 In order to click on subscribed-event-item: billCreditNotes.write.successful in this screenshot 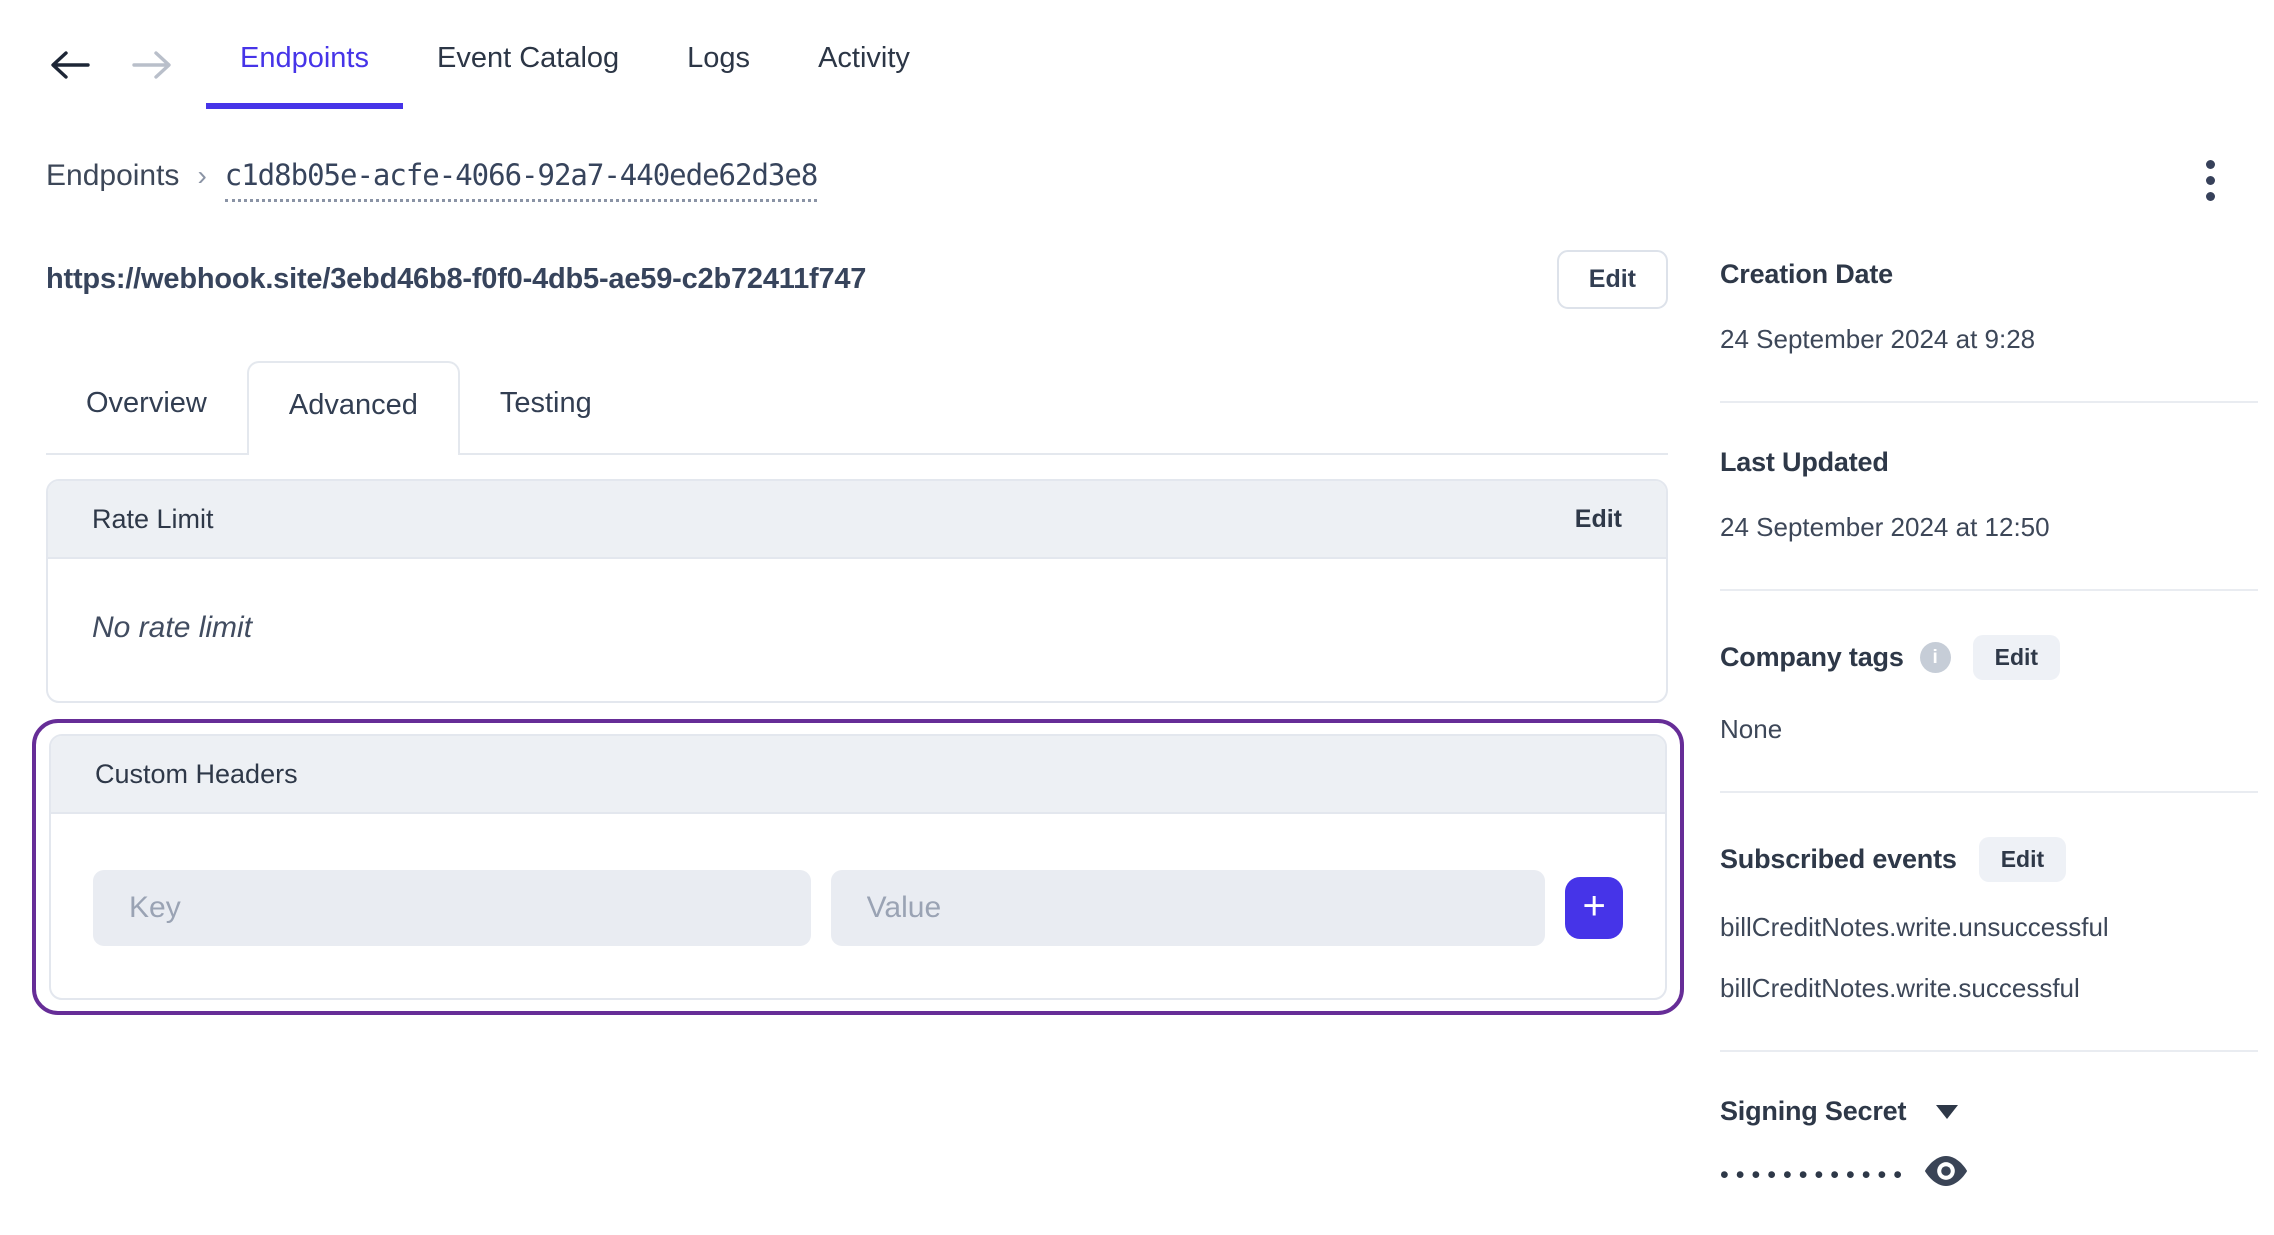, I will do `click(1900, 988)`.